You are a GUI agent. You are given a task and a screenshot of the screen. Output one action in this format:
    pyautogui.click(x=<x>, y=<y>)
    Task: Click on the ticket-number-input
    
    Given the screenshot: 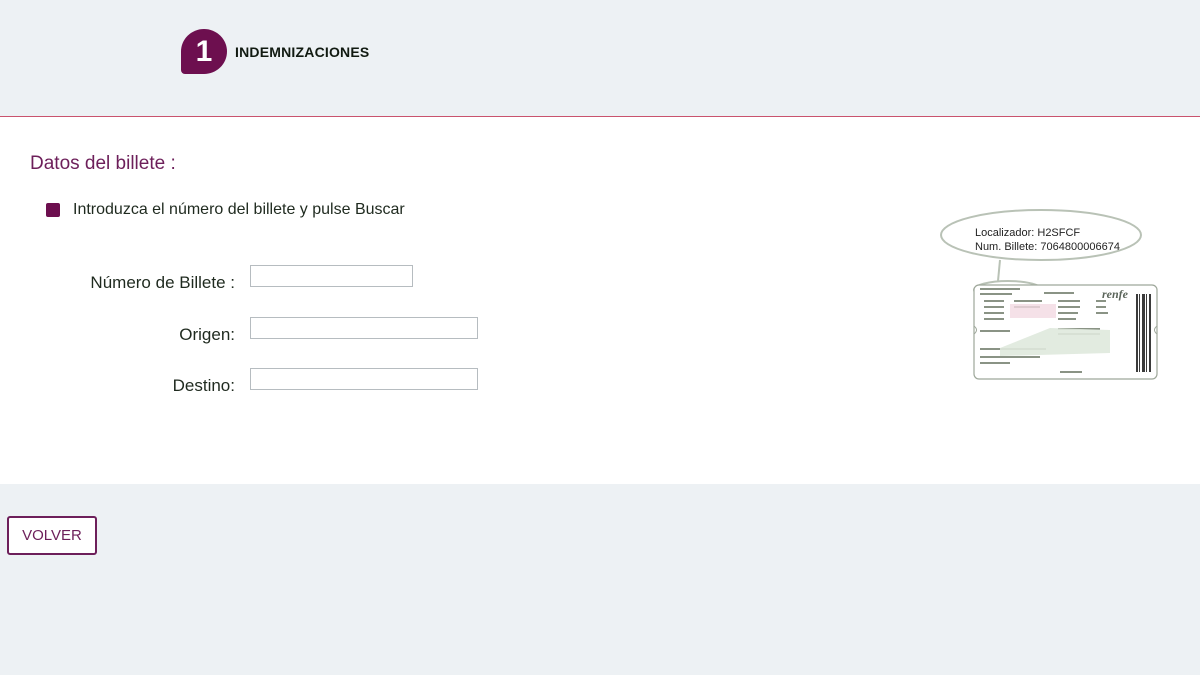 What is the action you would take?
    pyautogui.click(x=331, y=276)
    